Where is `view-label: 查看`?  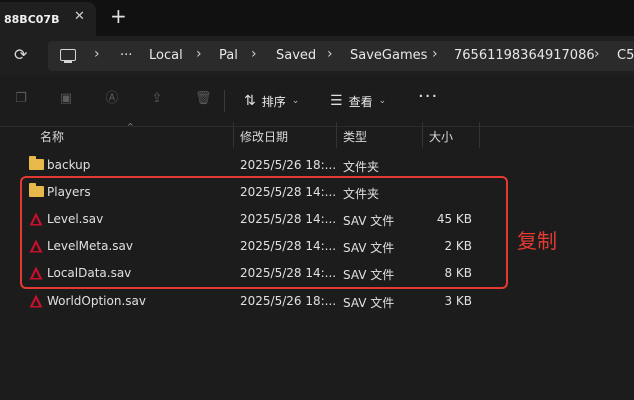
view-label: 查看 is located at coordinates (360, 101).